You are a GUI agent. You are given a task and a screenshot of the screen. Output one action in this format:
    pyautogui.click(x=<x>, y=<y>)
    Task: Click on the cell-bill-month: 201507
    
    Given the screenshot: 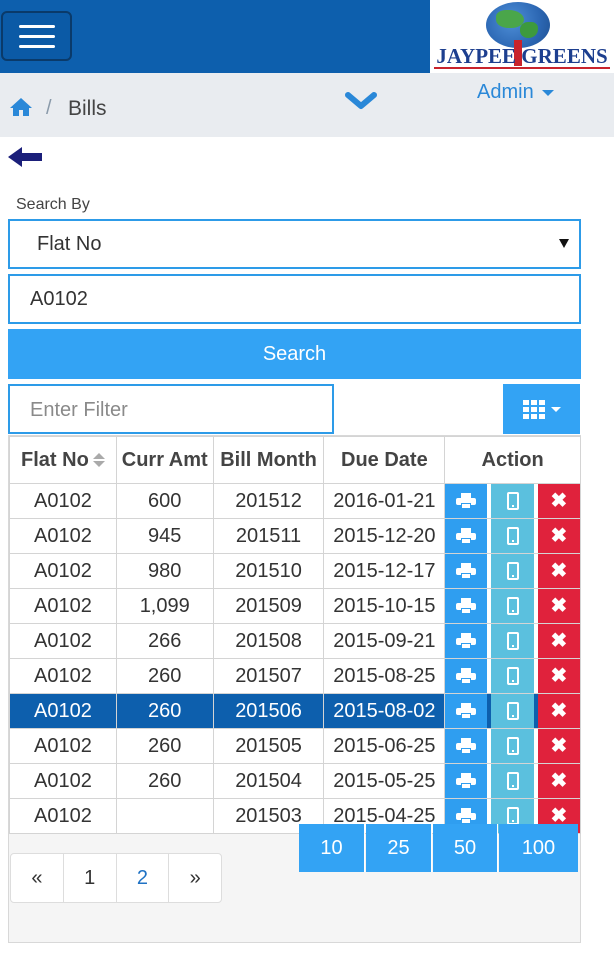 What is the action you would take?
    pyautogui.click(x=268, y=676)
    